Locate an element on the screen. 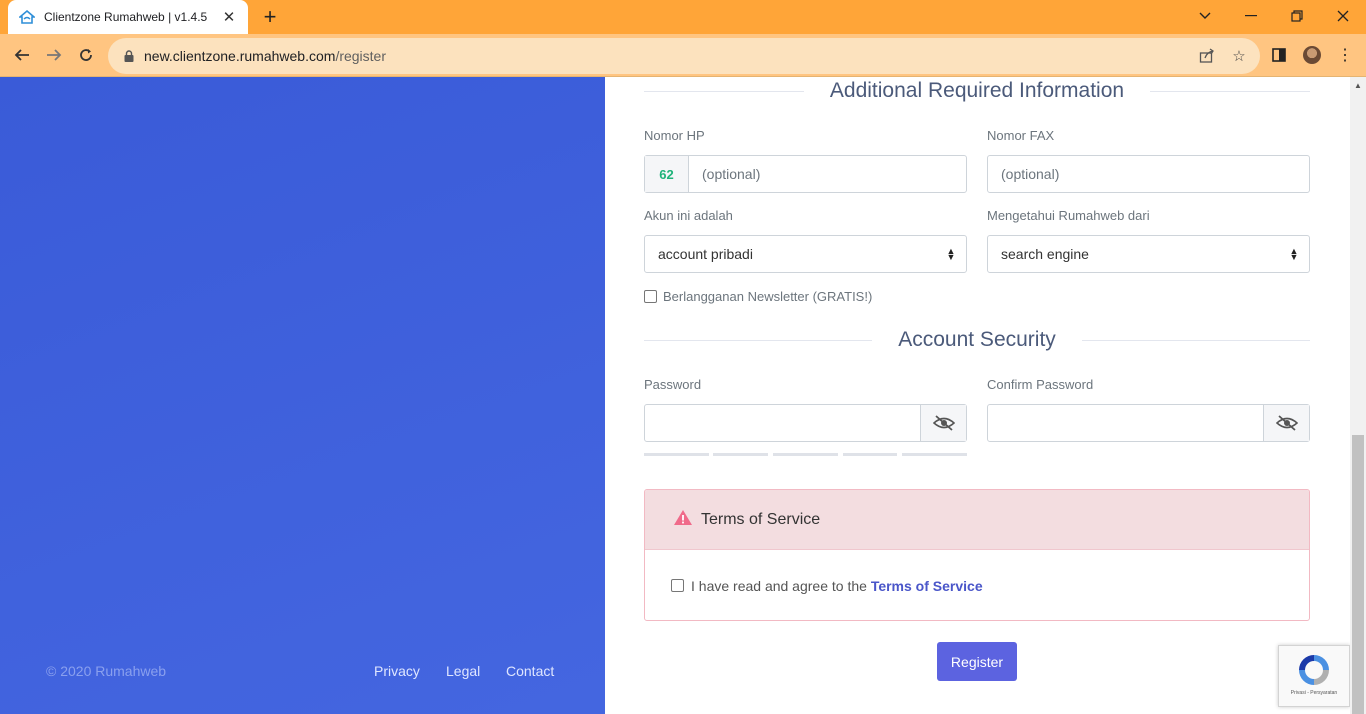 The width and height of the screenshot is (1366, 714). scroll-up-arrow-icon: ▲ is located at coordinates (1358, 85).